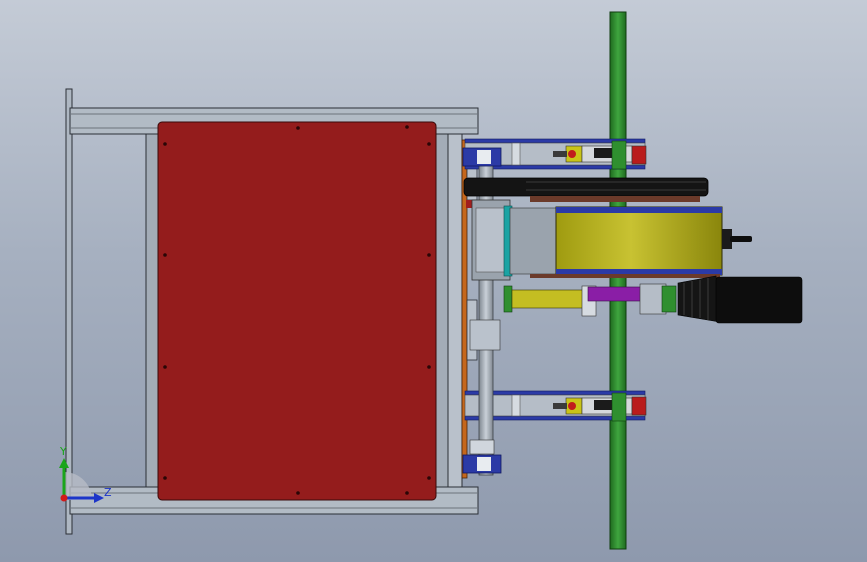 The width and height of the screenshot is (867, 562). Describe the element at coordinates (455, 310) in the screenshot. I see `frame-right-post-inner` at that location.